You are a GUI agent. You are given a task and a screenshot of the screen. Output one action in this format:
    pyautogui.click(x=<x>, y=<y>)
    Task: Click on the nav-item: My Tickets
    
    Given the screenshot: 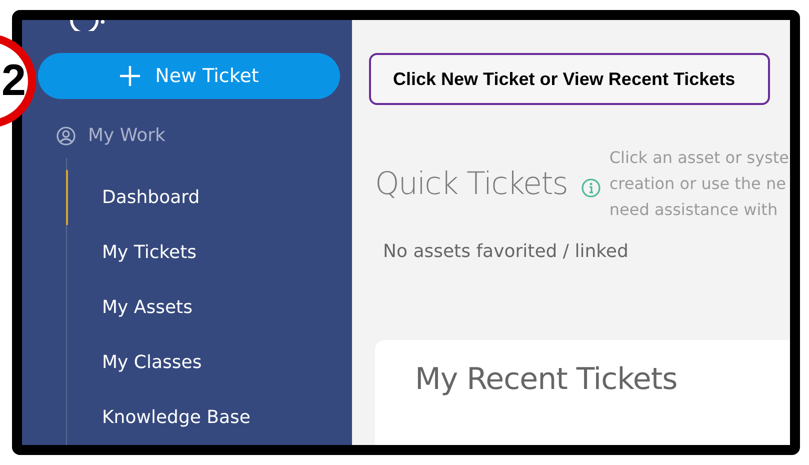 What is the action you would take?
    pyautogui.click(x=209, y=252)
    